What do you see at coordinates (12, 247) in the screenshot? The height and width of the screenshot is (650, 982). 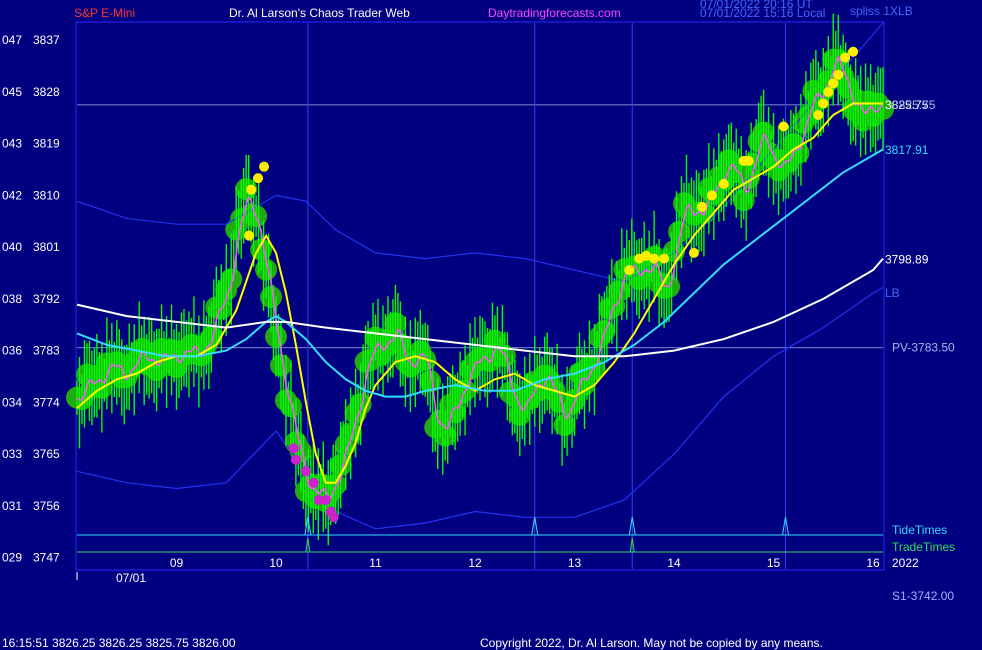 I see `y-tick-left: 040` at bounding box center [12, 247].